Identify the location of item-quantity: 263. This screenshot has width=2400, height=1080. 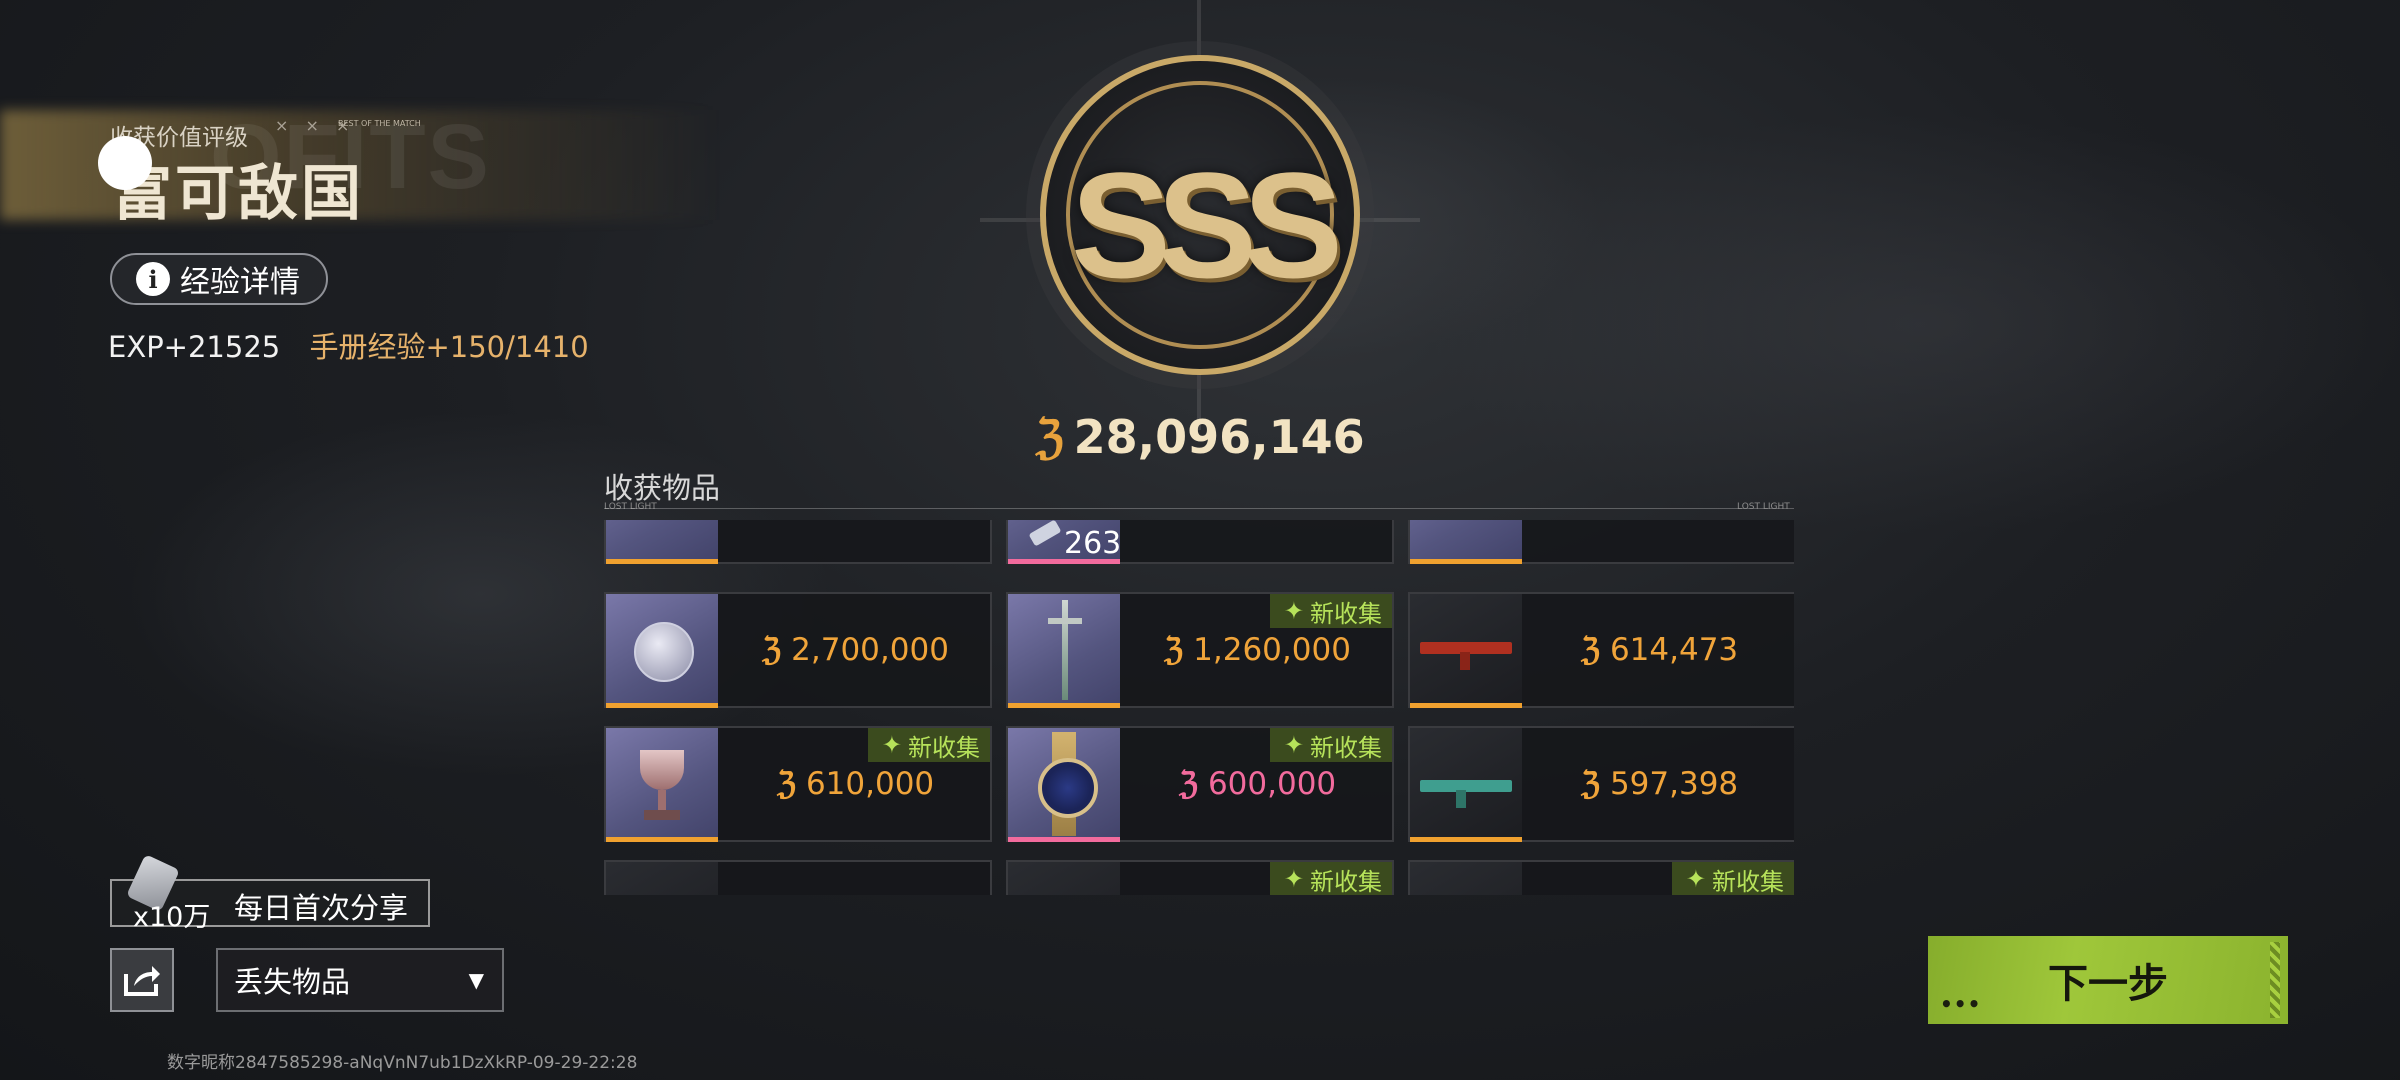
(1093, 543).